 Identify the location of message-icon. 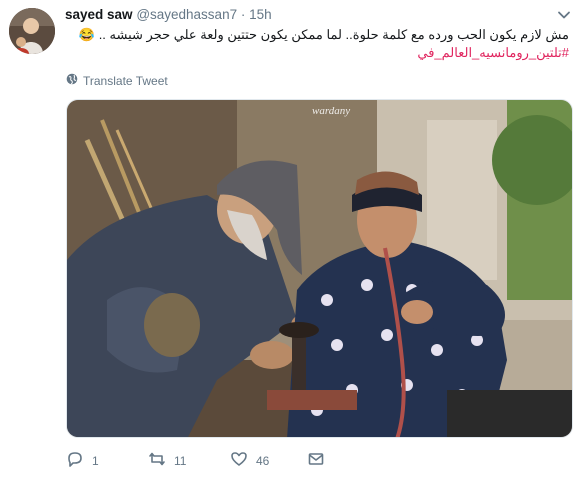
(316, 460).